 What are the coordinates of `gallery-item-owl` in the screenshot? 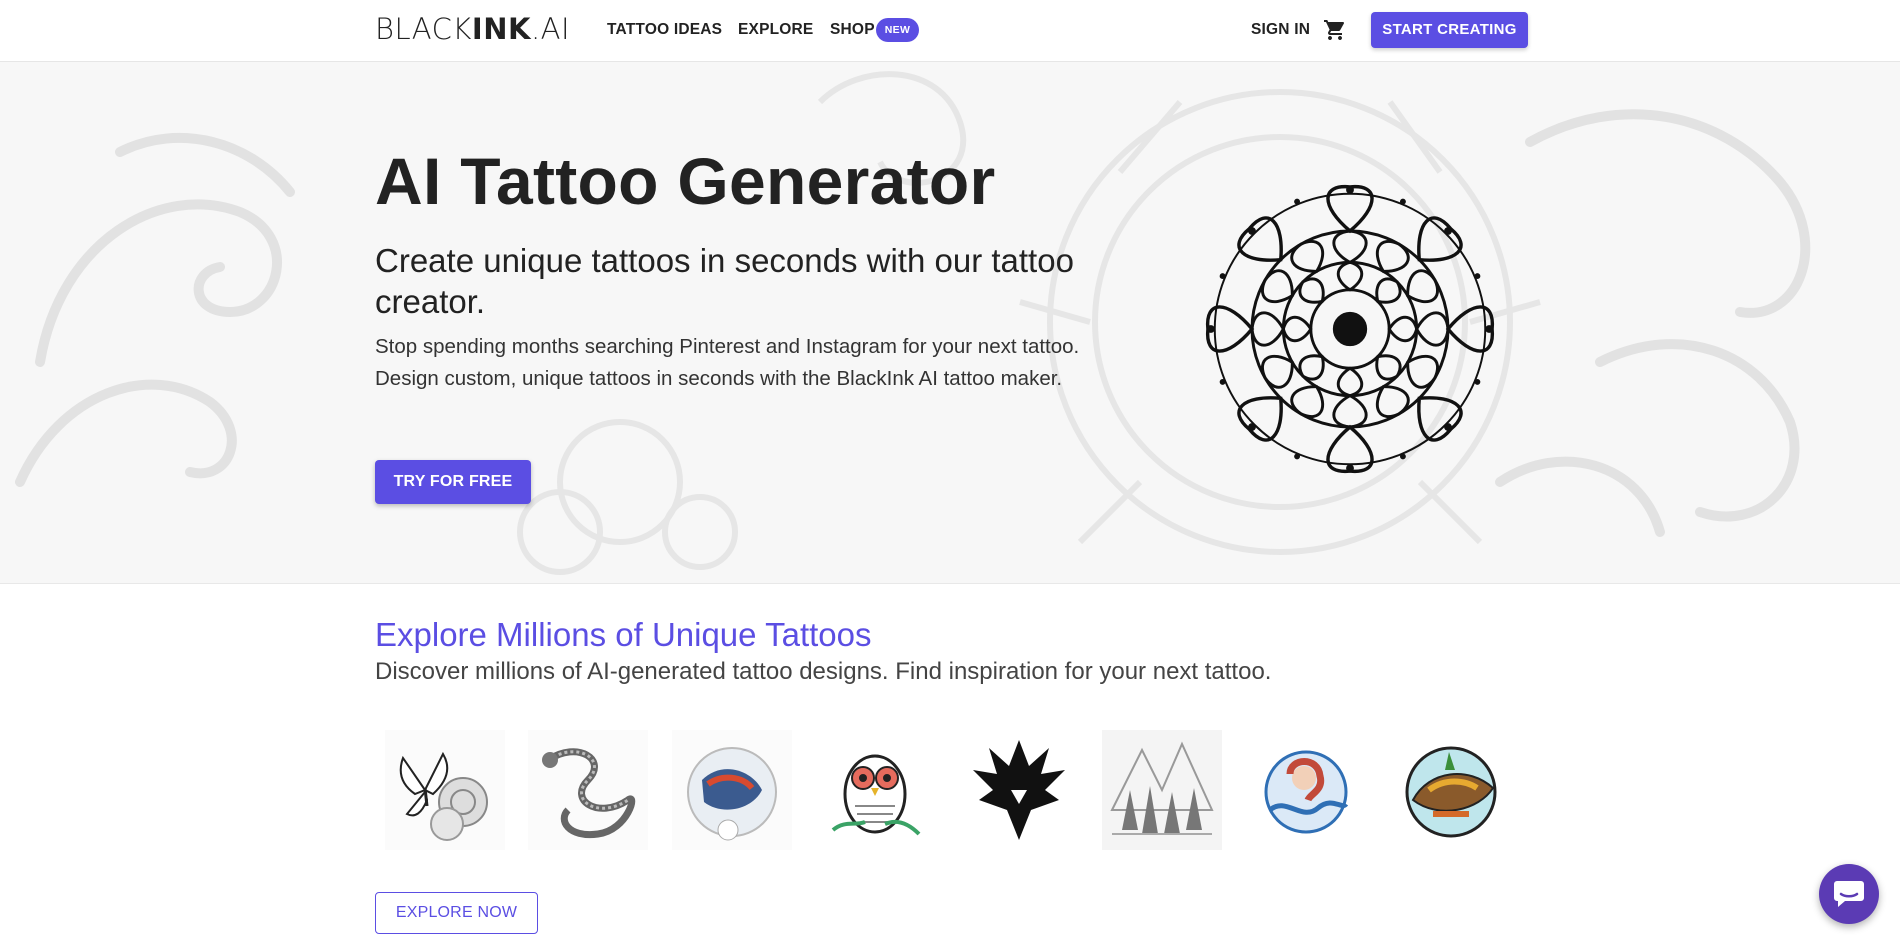 It's located at (875, 790).